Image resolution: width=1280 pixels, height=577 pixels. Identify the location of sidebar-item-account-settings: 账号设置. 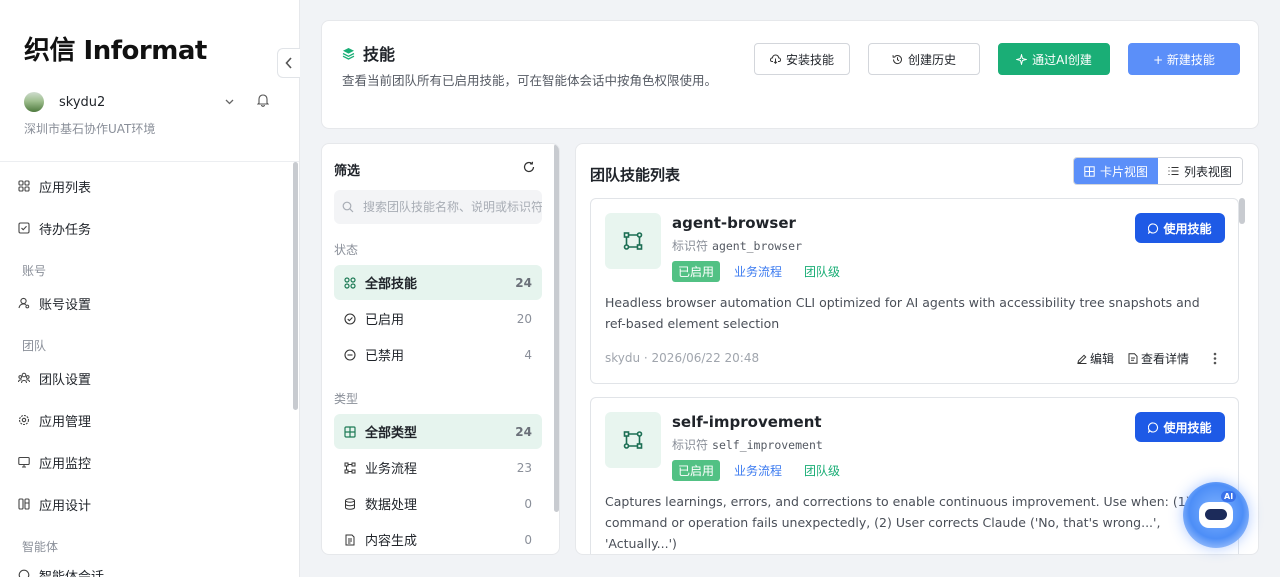
(54, 303).